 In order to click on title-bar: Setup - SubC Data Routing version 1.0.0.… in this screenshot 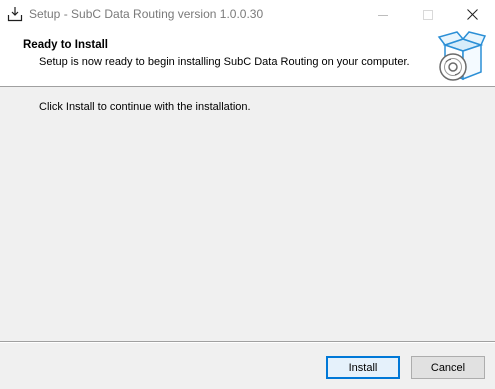, I will do `click(247, 14)`.